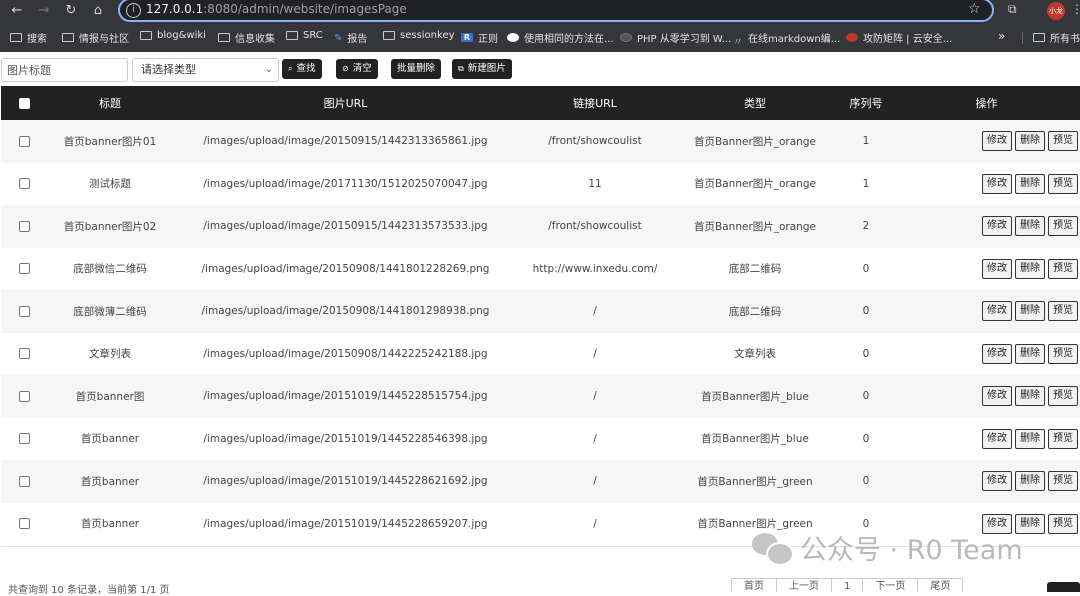 This screenshot has width=1080, height=596. I want to click on back-arrow-icon: ←, so click(17, 11).